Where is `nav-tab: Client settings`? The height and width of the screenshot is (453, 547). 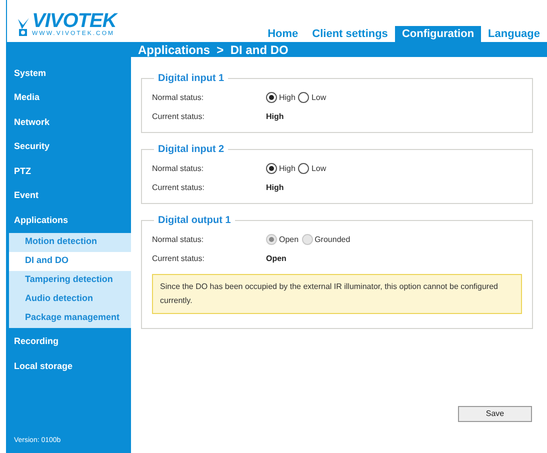 nav-tab: Client settings is located at coordinates (350, 34).